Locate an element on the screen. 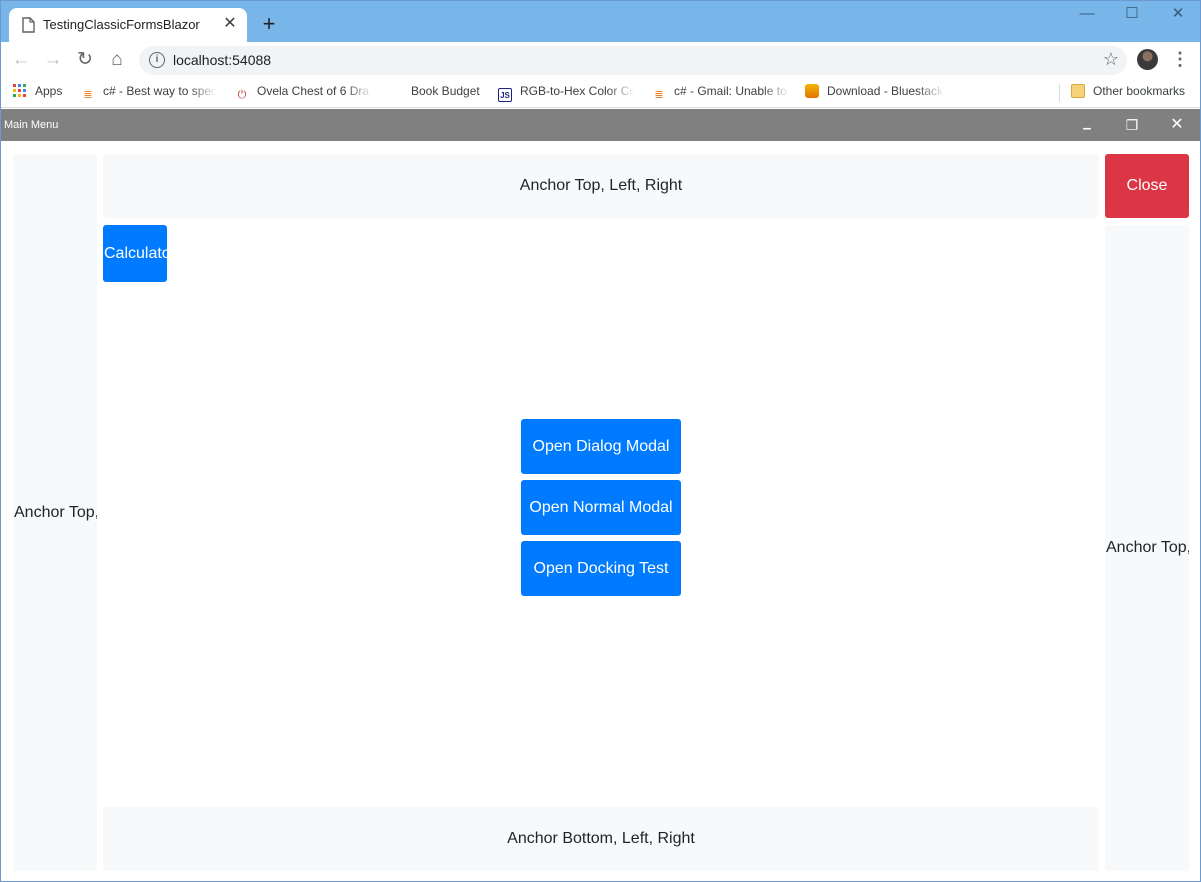 Image resolution: width=1201 pixels, height=882 pixels. panel-bottom-label: Anchor Bottom, Left, Right is located at coordinates (601, 838).